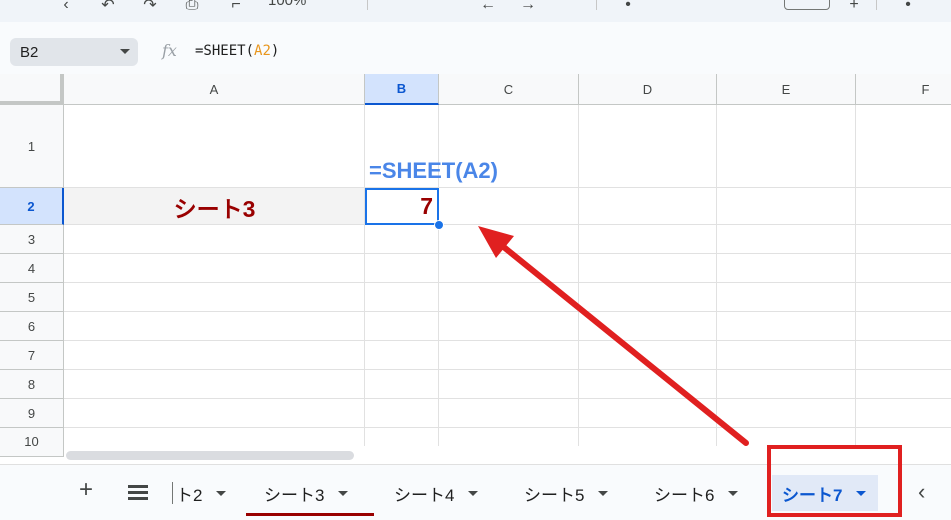  I want to click on print-icon: ⎙, so click(192, 8).